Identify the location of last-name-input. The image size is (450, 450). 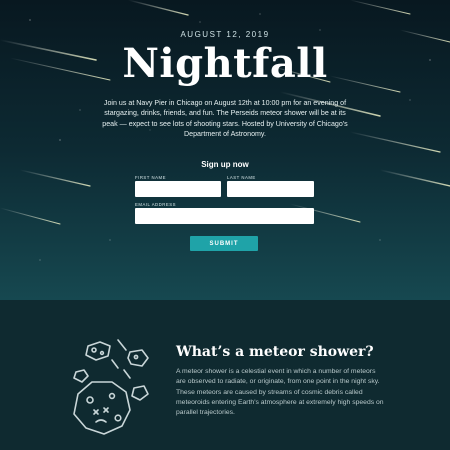
(270, 189).